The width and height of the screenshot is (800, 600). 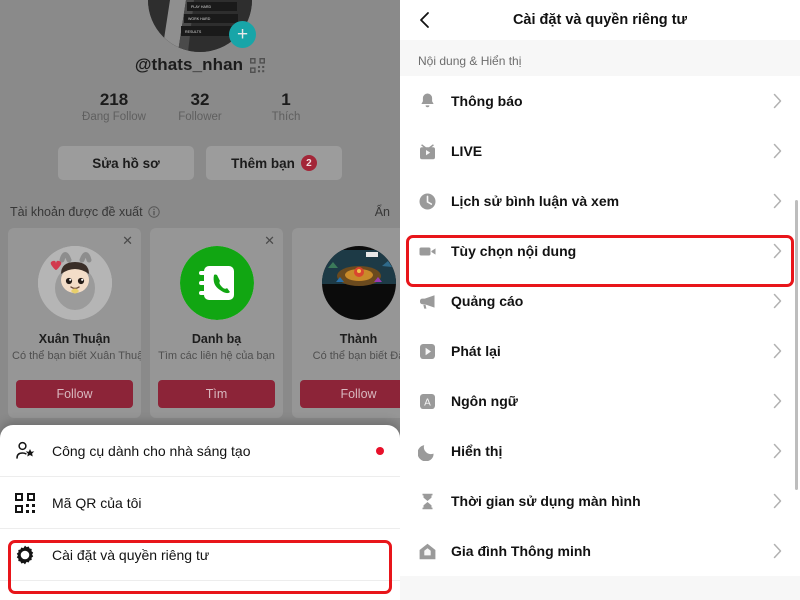 I want to click on suggested-accounts-header: Tài khoản được đề xuất Ẩn, so click(x=200, y=212).